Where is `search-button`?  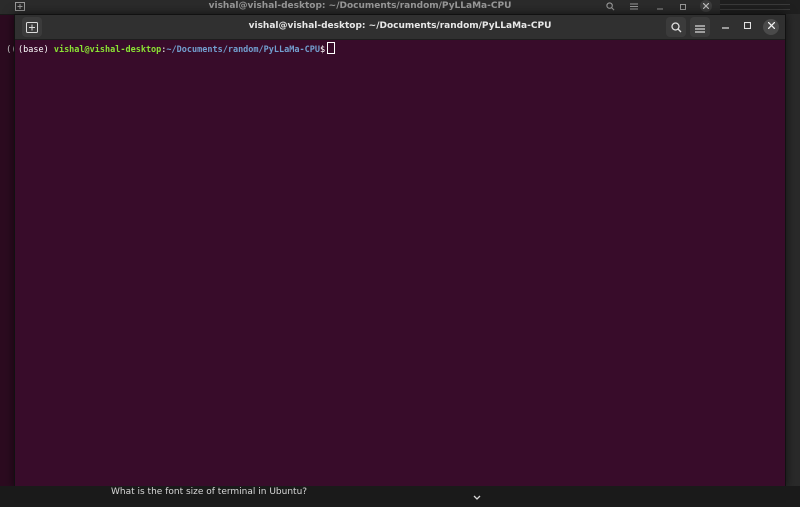 search-button is located at coordinates (676, 27).